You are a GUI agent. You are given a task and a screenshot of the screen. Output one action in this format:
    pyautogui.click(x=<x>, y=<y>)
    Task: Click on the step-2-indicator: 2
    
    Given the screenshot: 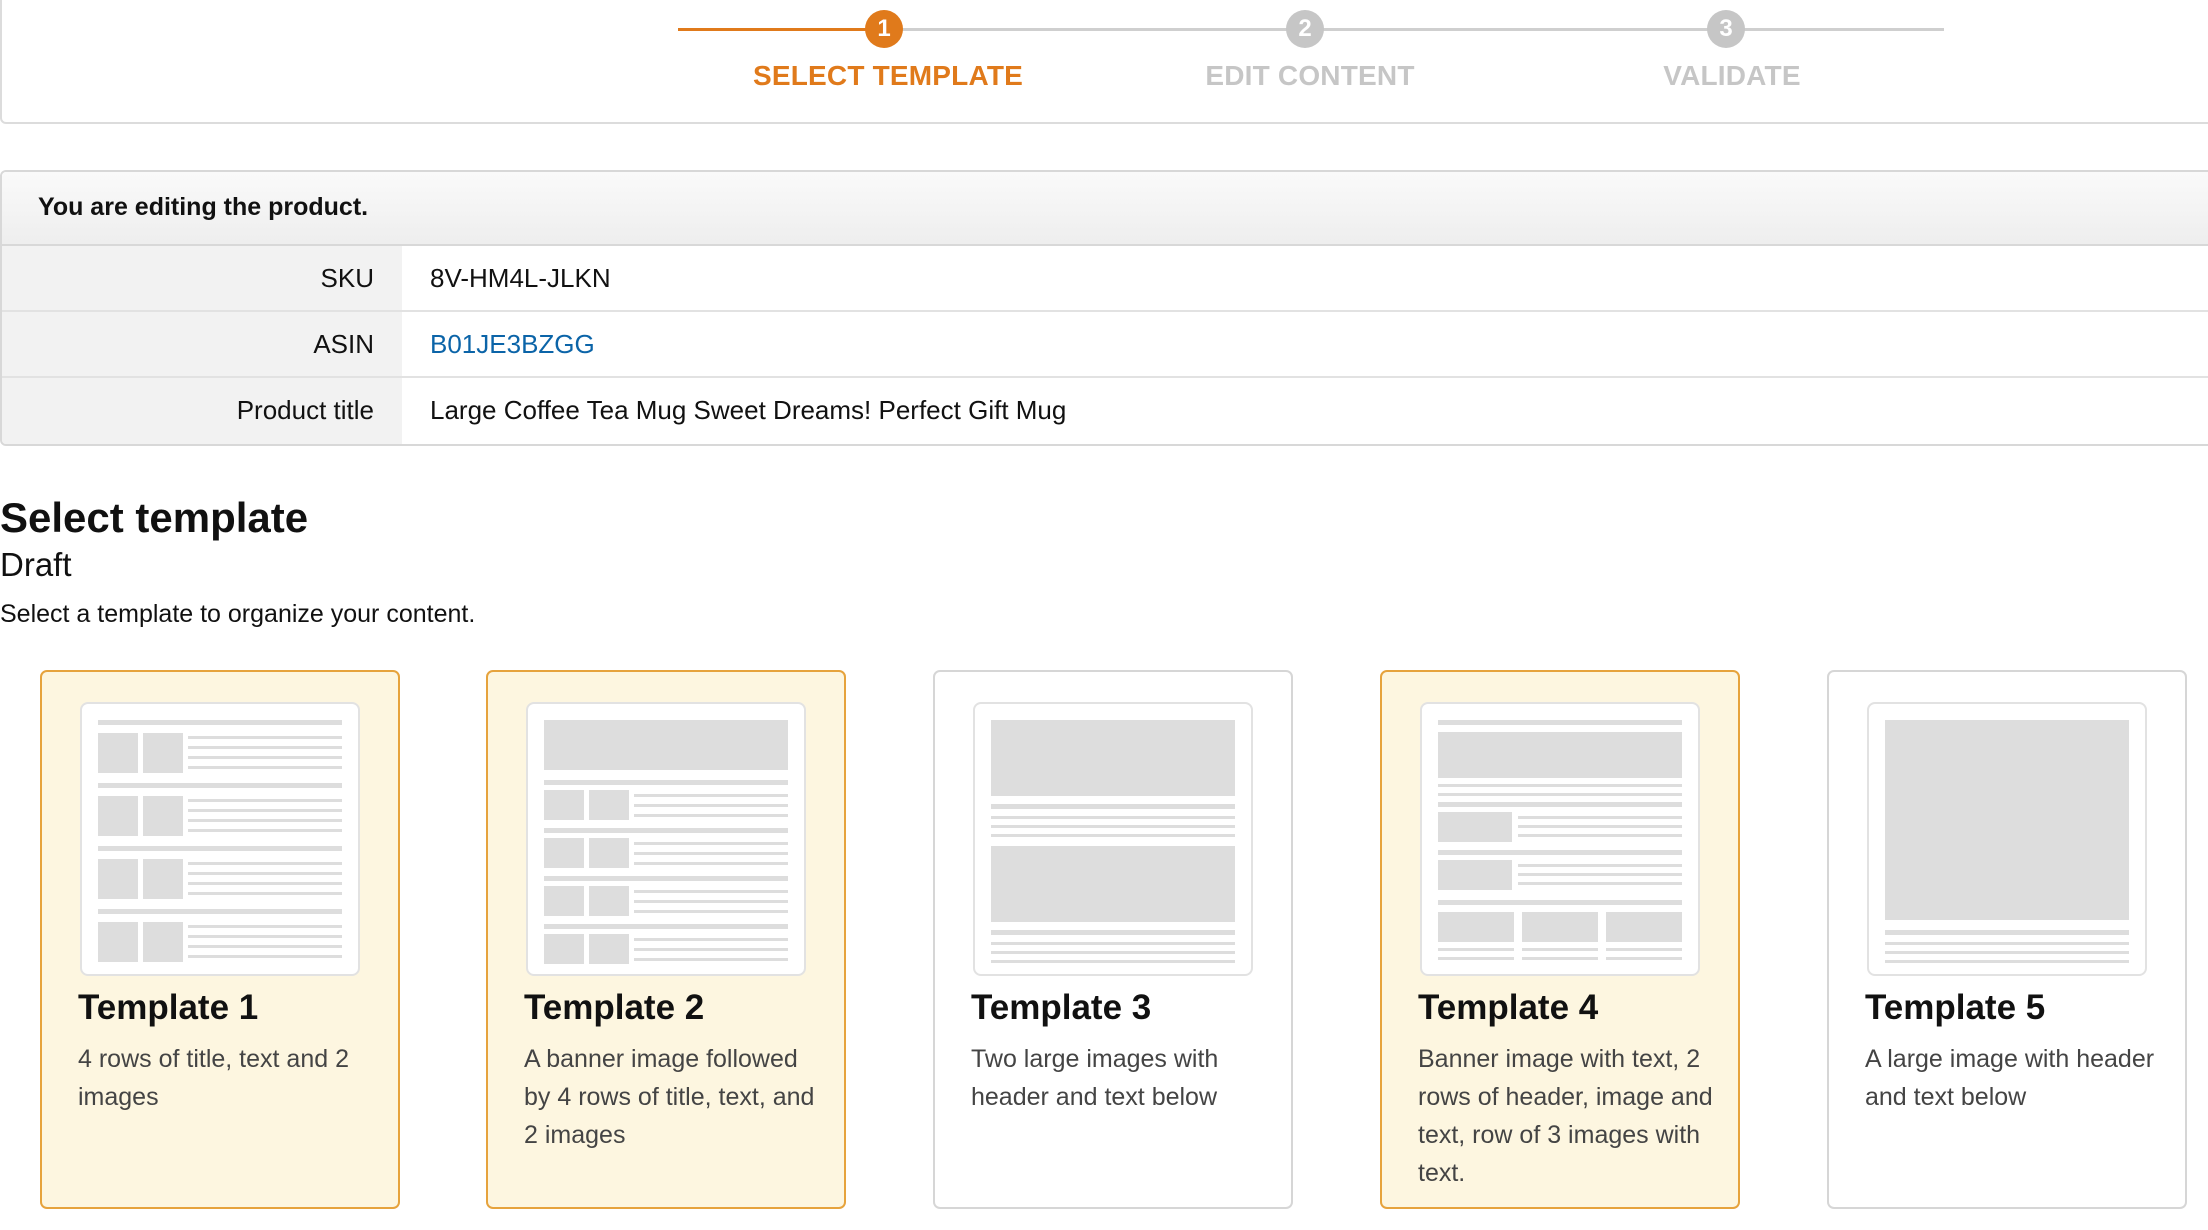 What is the action you would take?
    pyautogui.click(x=1305, y=29)
    